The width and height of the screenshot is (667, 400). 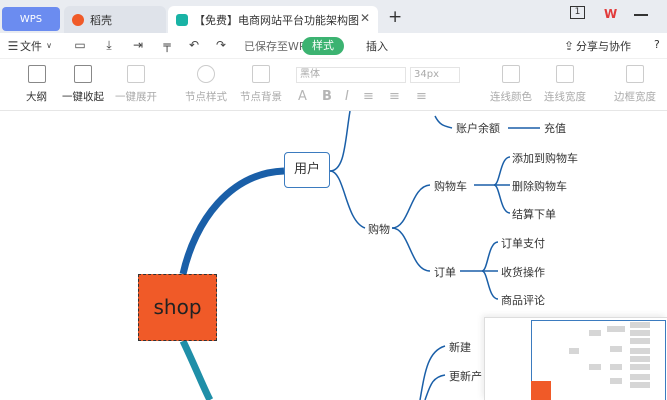 I want to click on font-color-icon: A, so click(x=302, y=96).